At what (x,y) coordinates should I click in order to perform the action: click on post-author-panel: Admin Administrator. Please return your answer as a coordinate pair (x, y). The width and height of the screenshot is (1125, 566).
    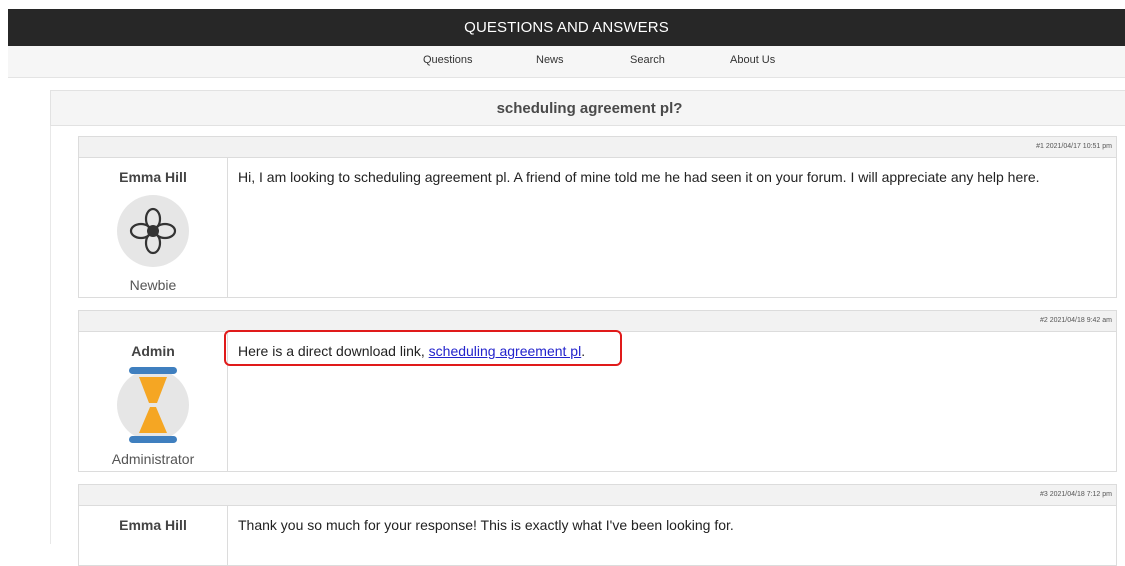
    Looking at the image, I should click on (153, 401).